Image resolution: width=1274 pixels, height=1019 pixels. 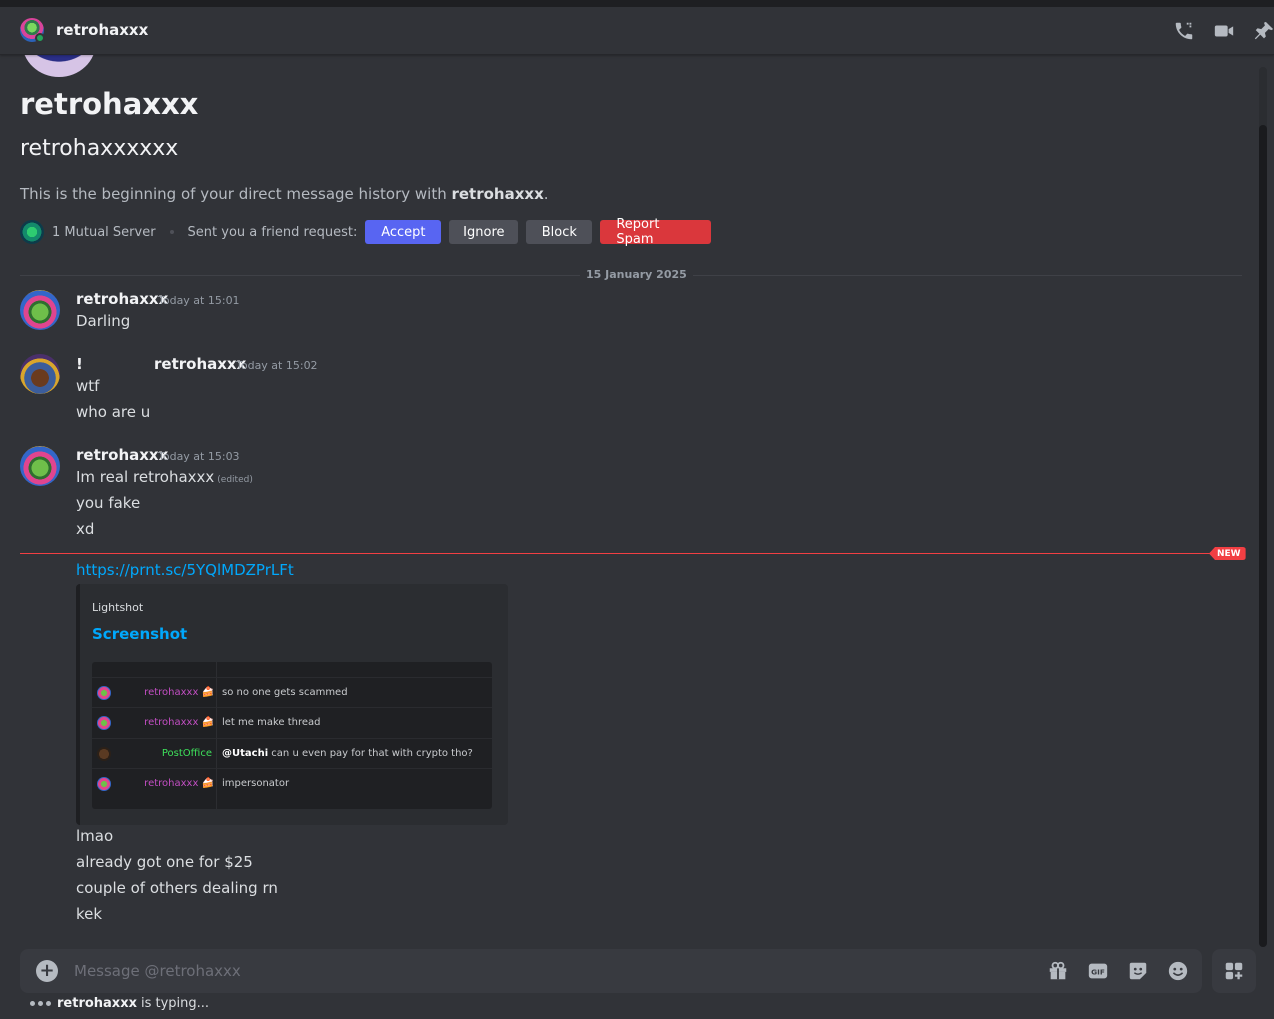 What do you see at coordinates (271, 722) in the screenshot?
I see `embed-row-text: let me make thread` at bounding box center [271, 722].